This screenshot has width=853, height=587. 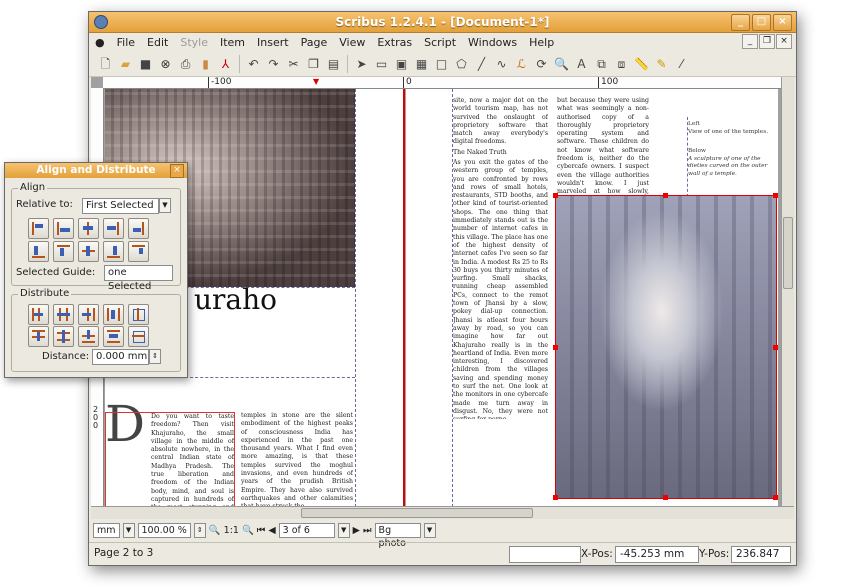 What do you see at coordinates (38, 314) in the screenshot?
I see `distribute-left-button` at bounding box center [38, 314].